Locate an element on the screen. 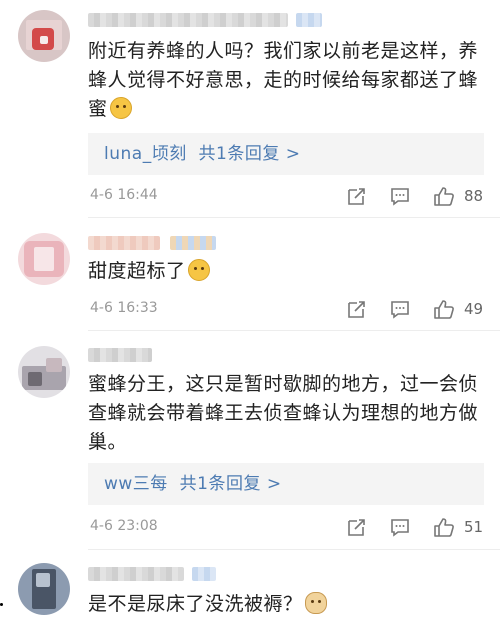 The image size is (500, 620). reply-preview: luna_顷刻 共1条回复 > is located at coordinates (286, 154).